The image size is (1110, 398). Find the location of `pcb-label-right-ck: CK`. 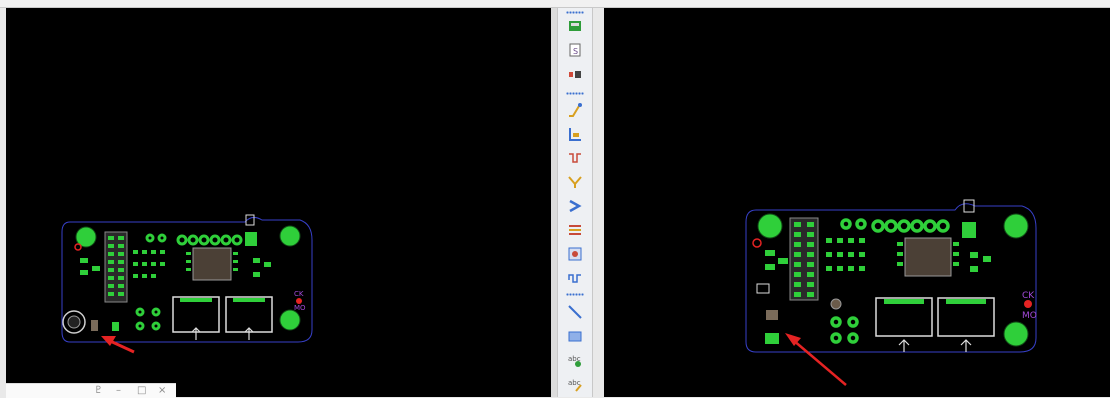

pcb-label-right-ck: CK is located at coordinates (1028, 296).